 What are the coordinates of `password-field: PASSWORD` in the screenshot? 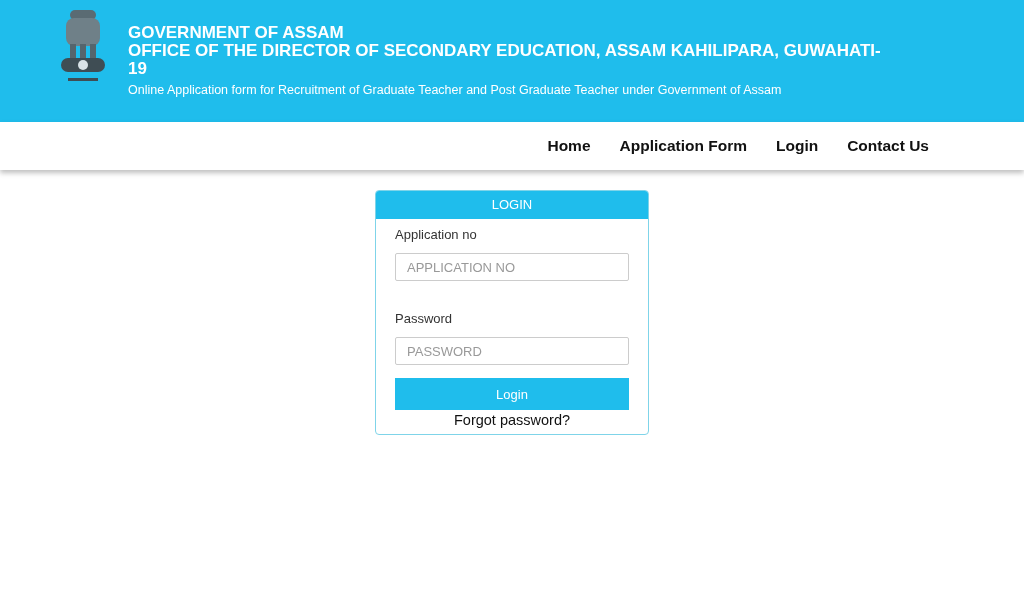 It's located at (512, 351).